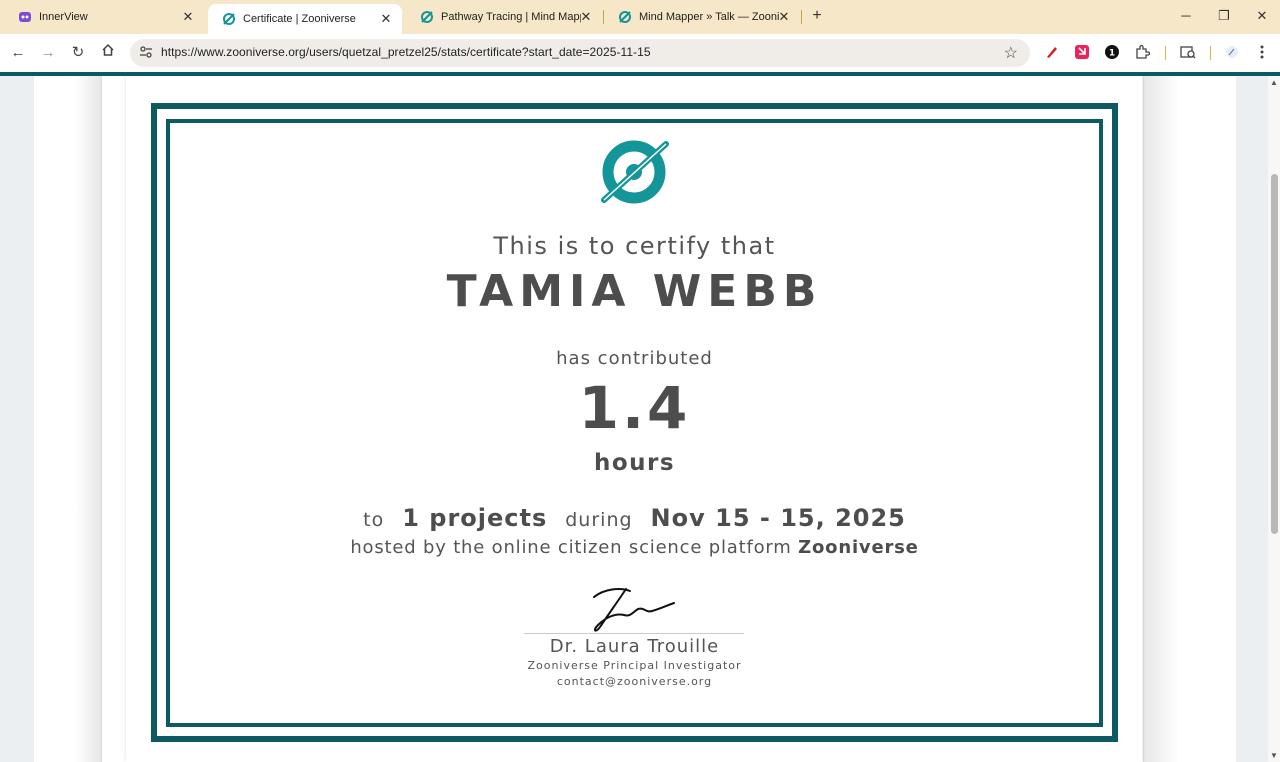 This screenshot has height=762, width=1280. What do you see at coordinates (108, 53) in the screenshot?
I see `home-icon` at bounding box center [108, 53].